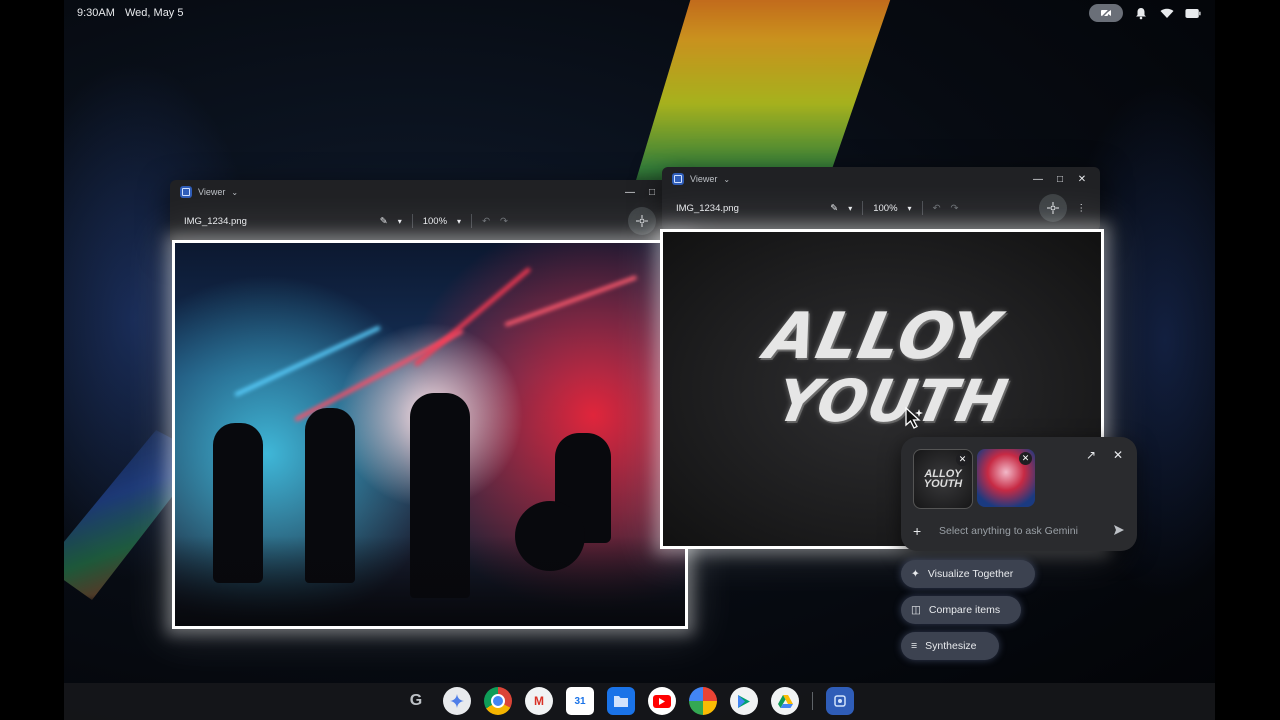 The height and width of the screenshot is (720, 1280). I want to click on window-titlebar: Viewer ⌄ — □ ✕, so click(881, 179).